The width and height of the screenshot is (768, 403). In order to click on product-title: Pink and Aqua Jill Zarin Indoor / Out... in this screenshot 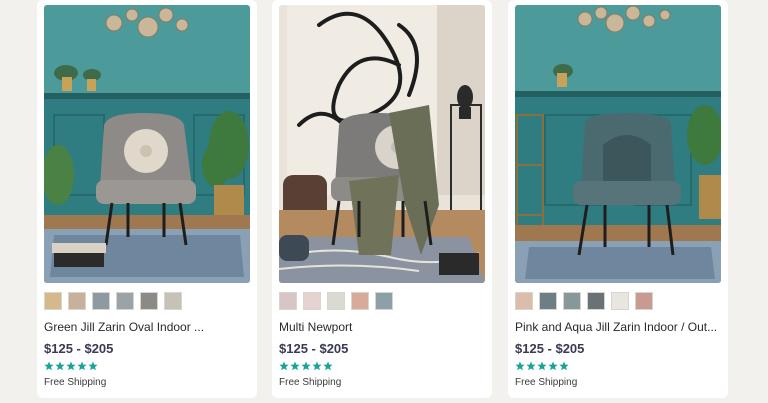, I will do `click(618, 327)`.